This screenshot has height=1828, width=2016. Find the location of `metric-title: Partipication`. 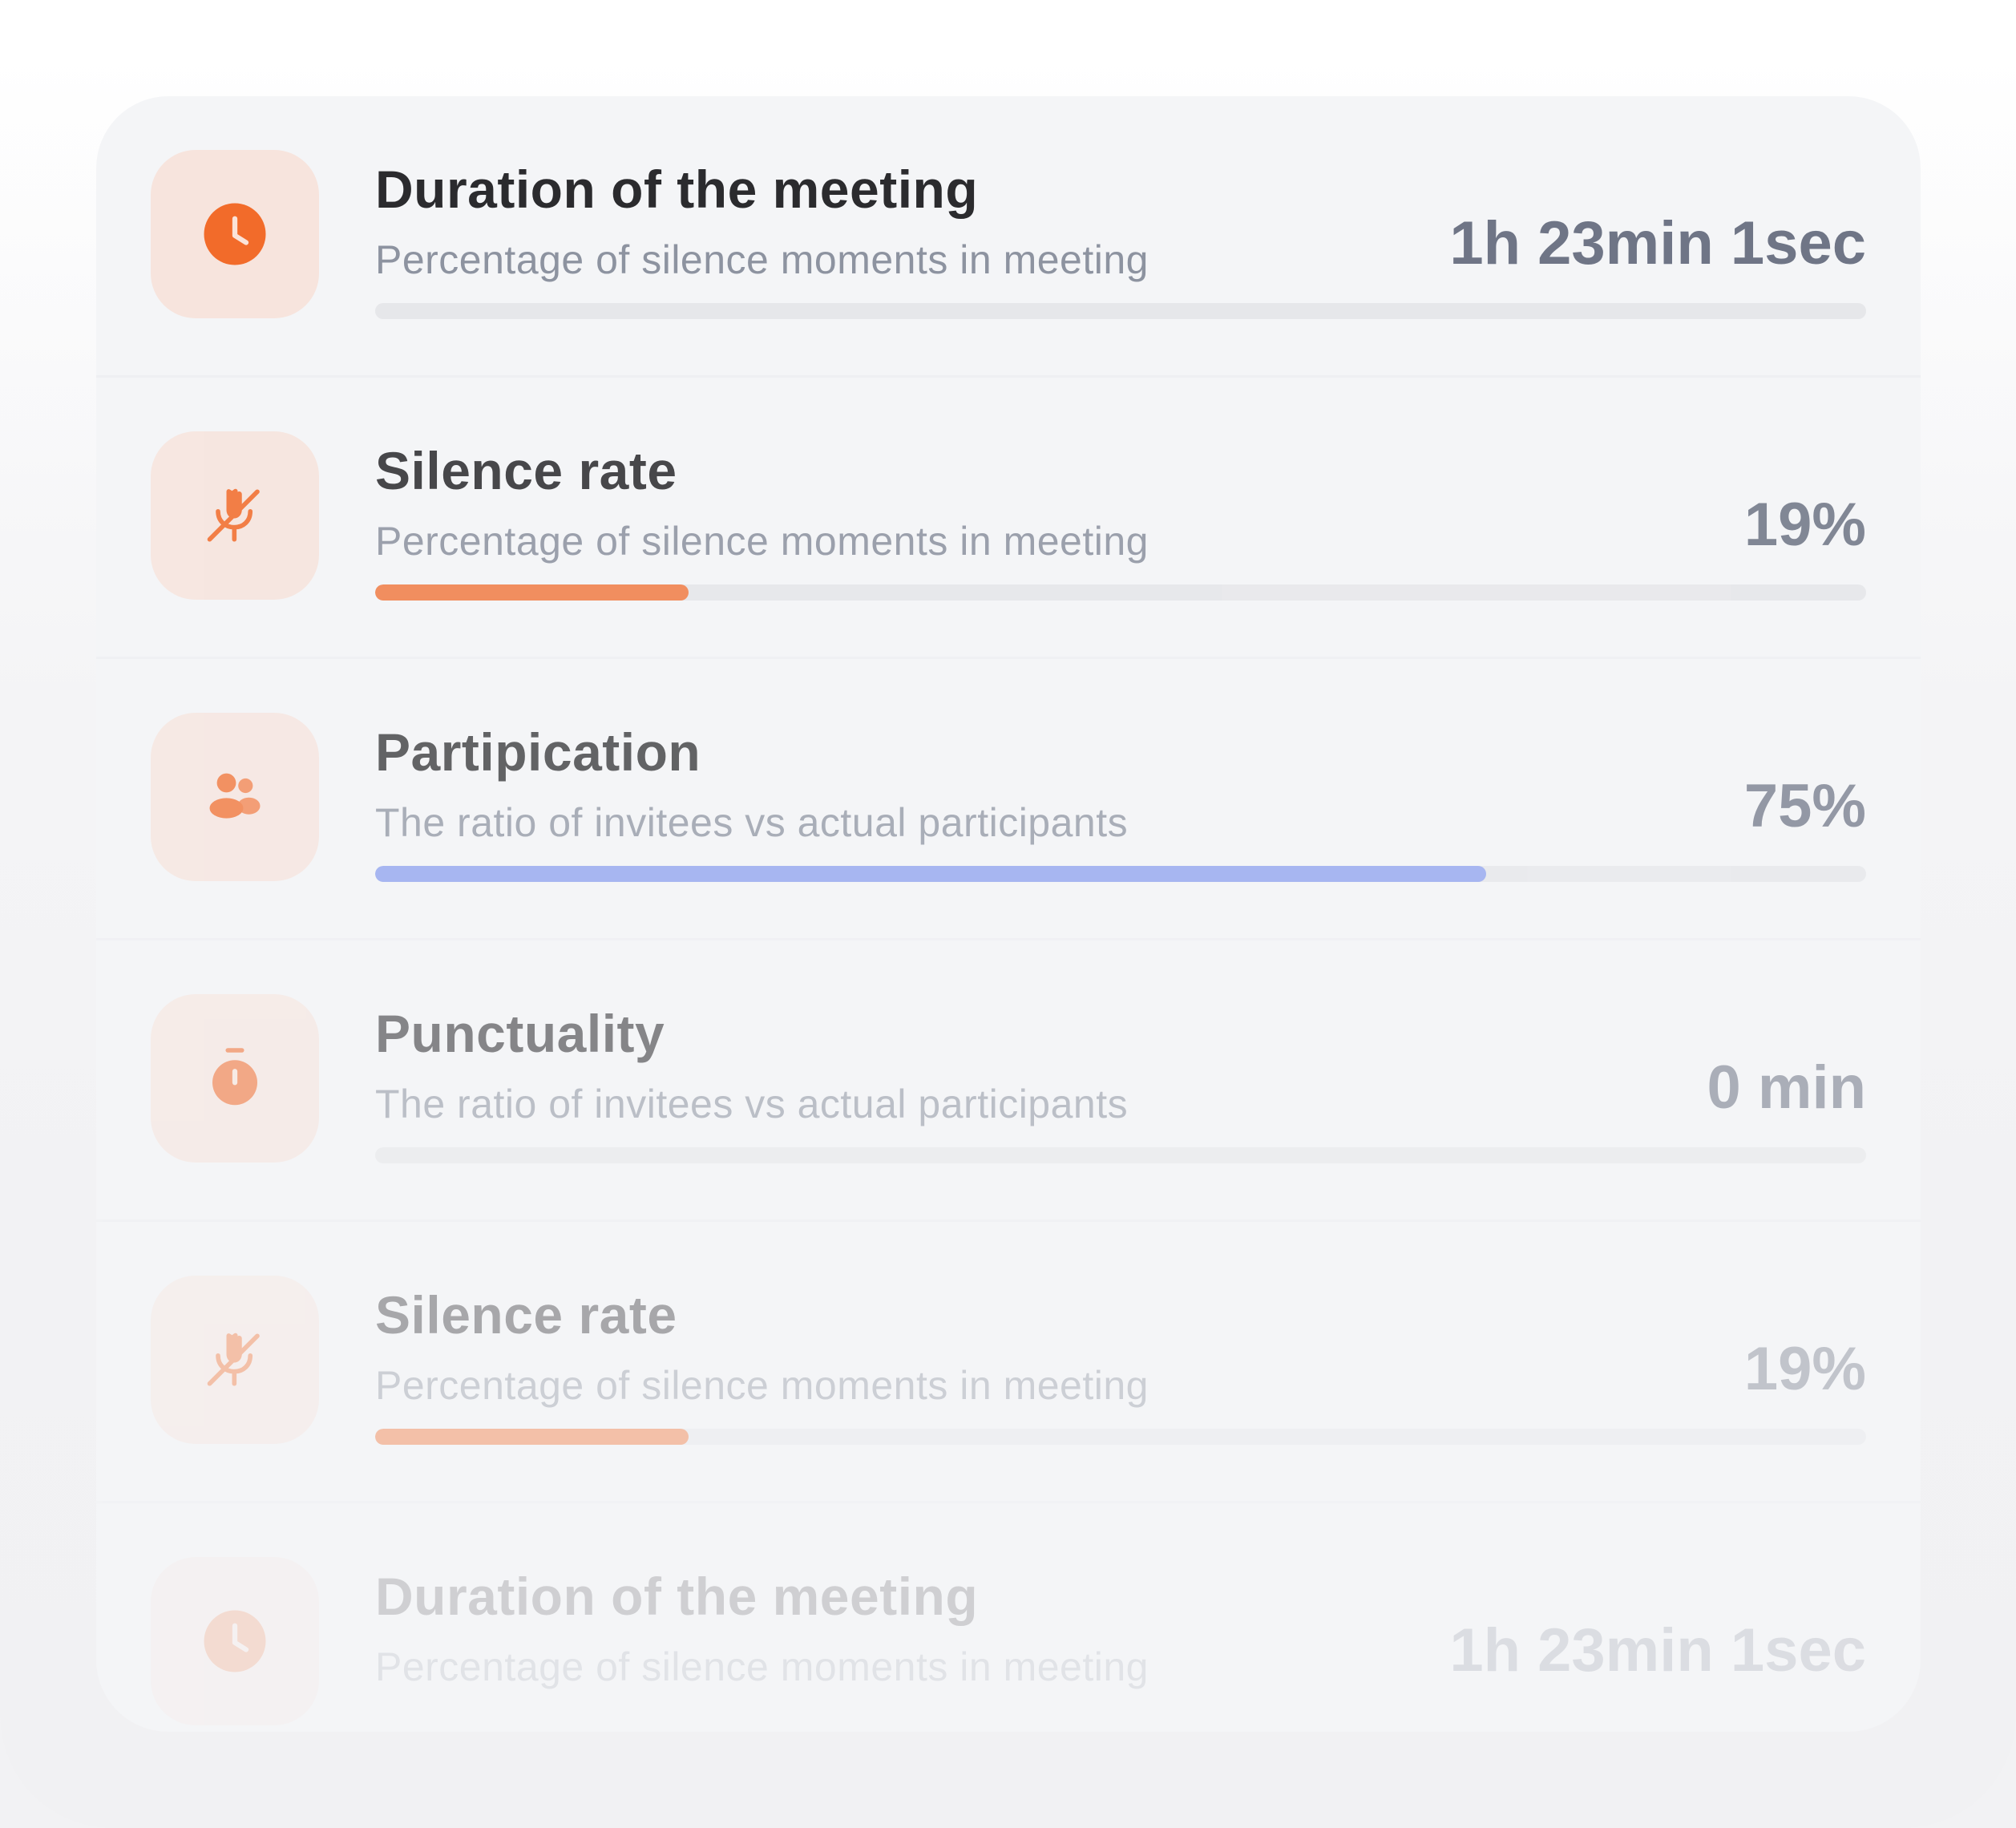

metric-title: Partipication is located at coordinates (538, 752).